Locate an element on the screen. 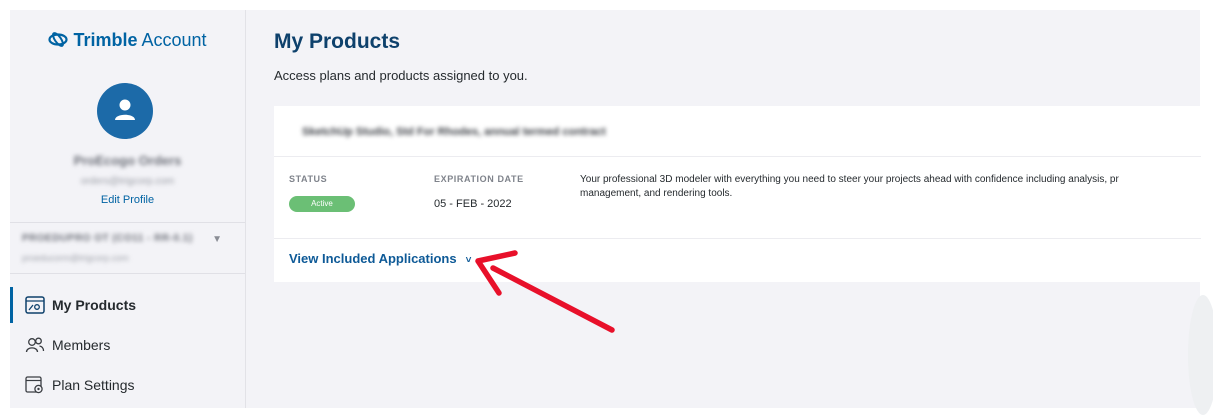  brand-suffix: Account is located at coordinates (174, 40).